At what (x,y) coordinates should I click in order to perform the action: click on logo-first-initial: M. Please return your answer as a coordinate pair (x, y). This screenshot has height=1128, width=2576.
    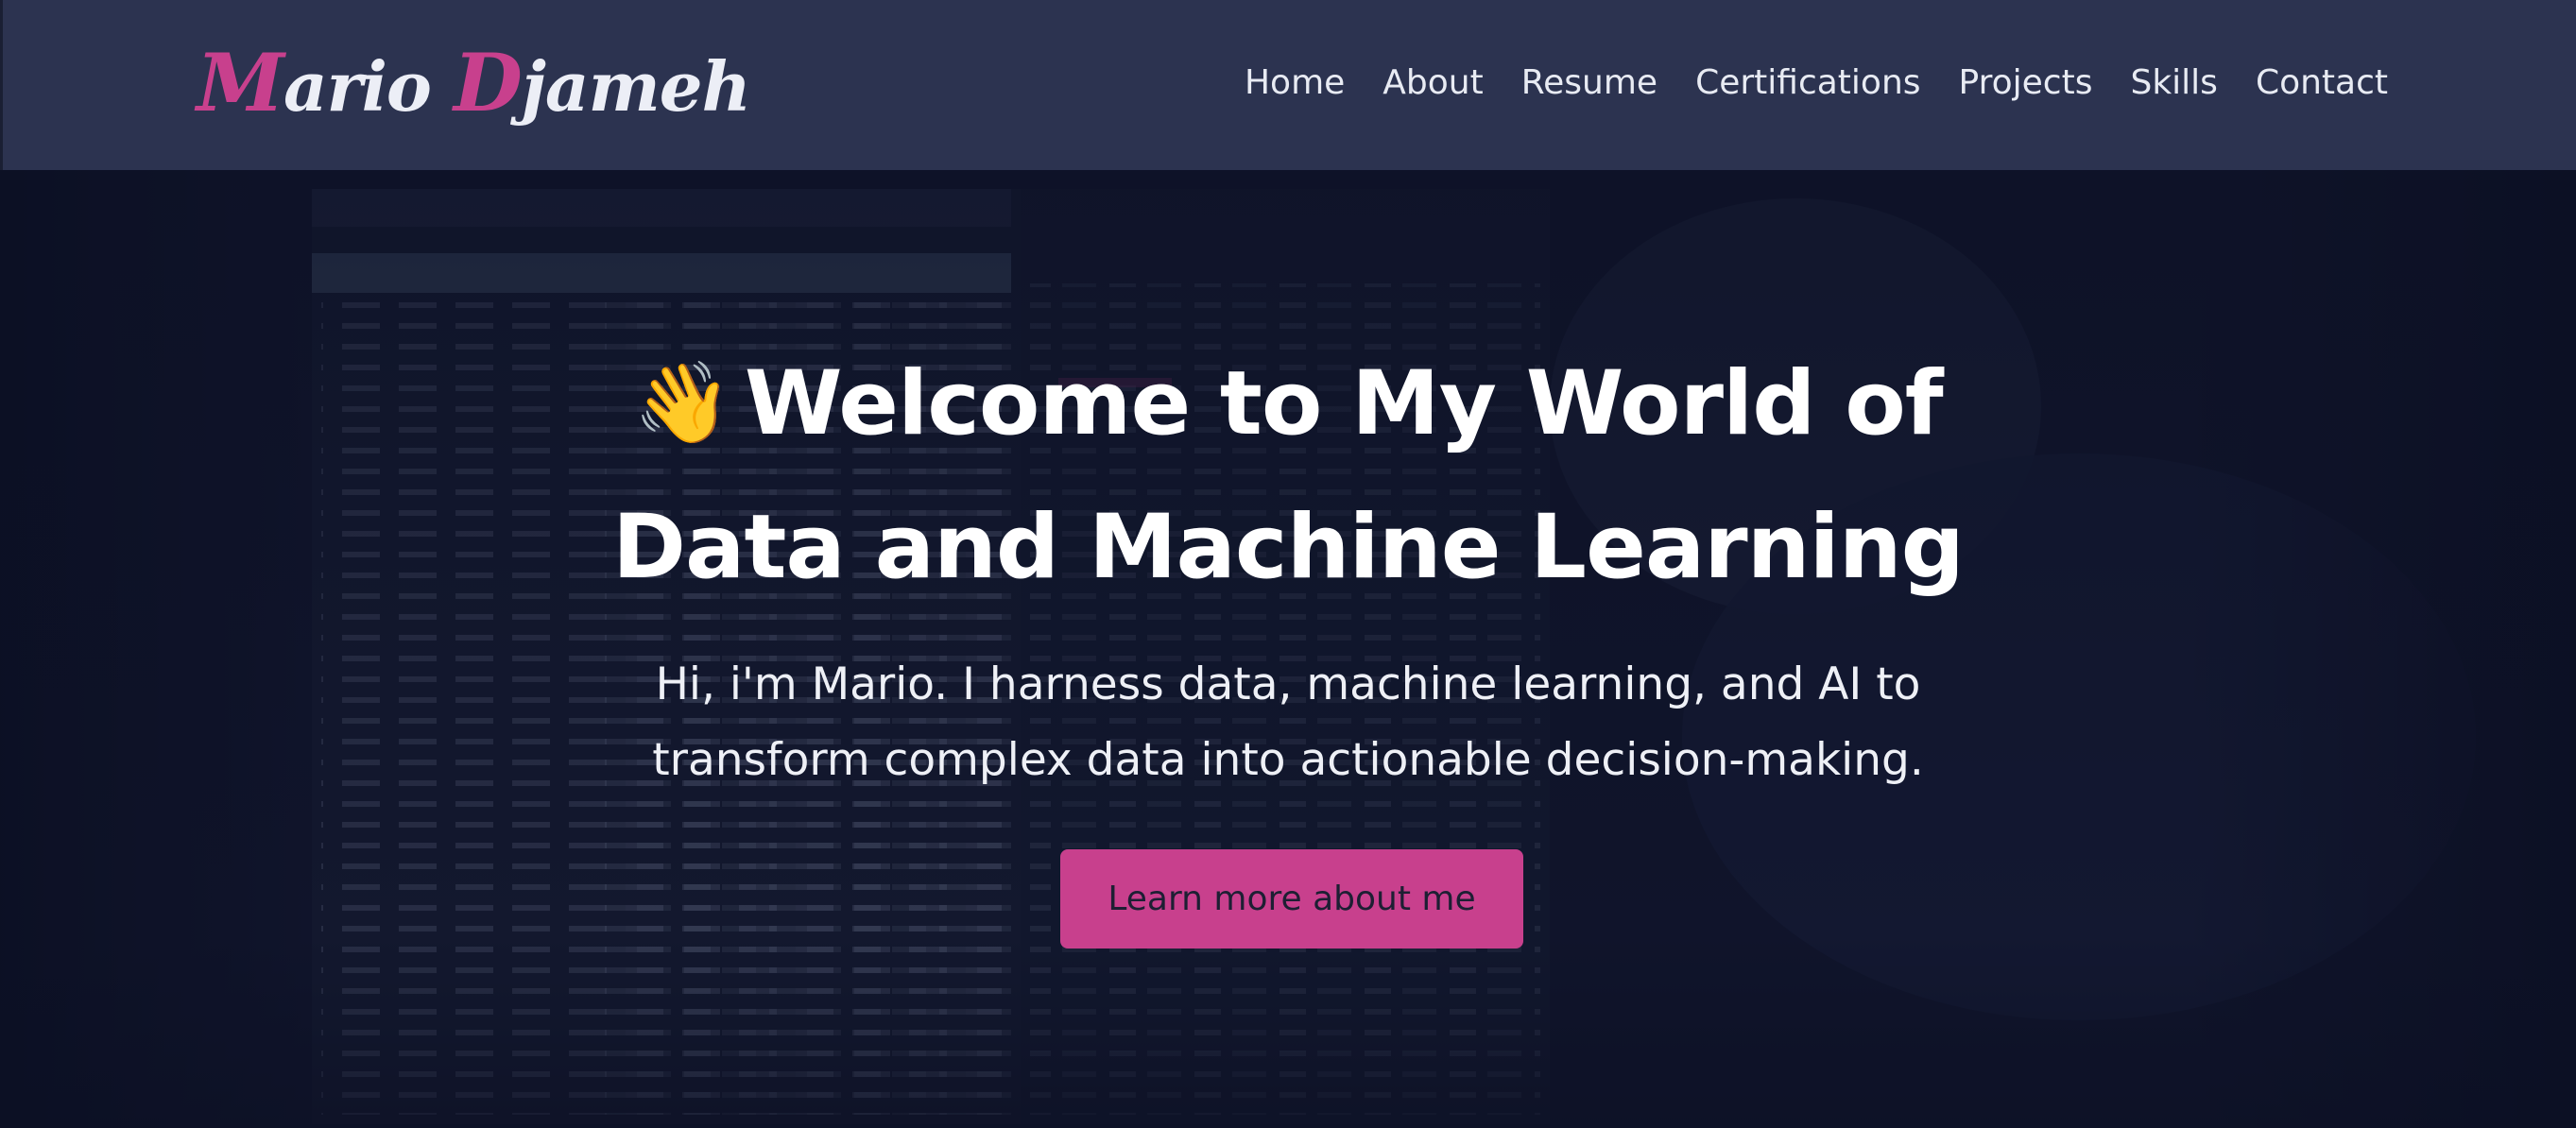
    Looking at the image, I should click on (240, 82).